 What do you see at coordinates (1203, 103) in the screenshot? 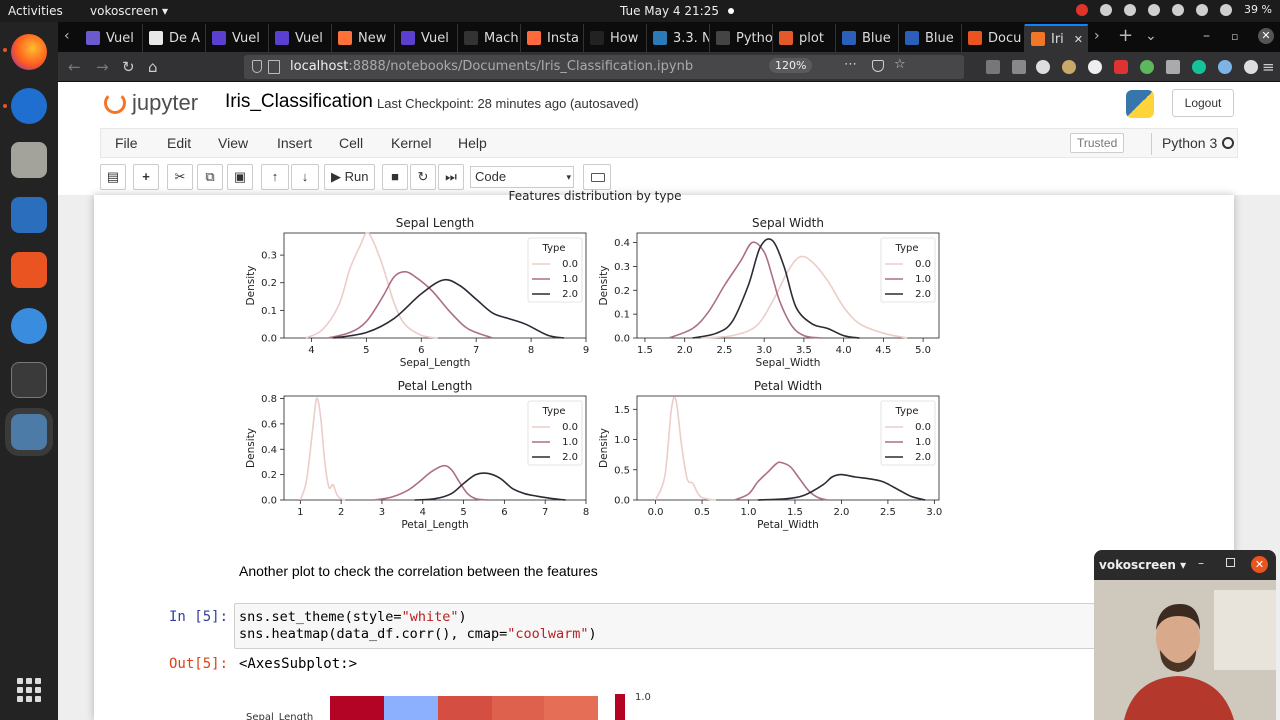
I see `logout-button: Logout` at bounding box center [1203, 103].